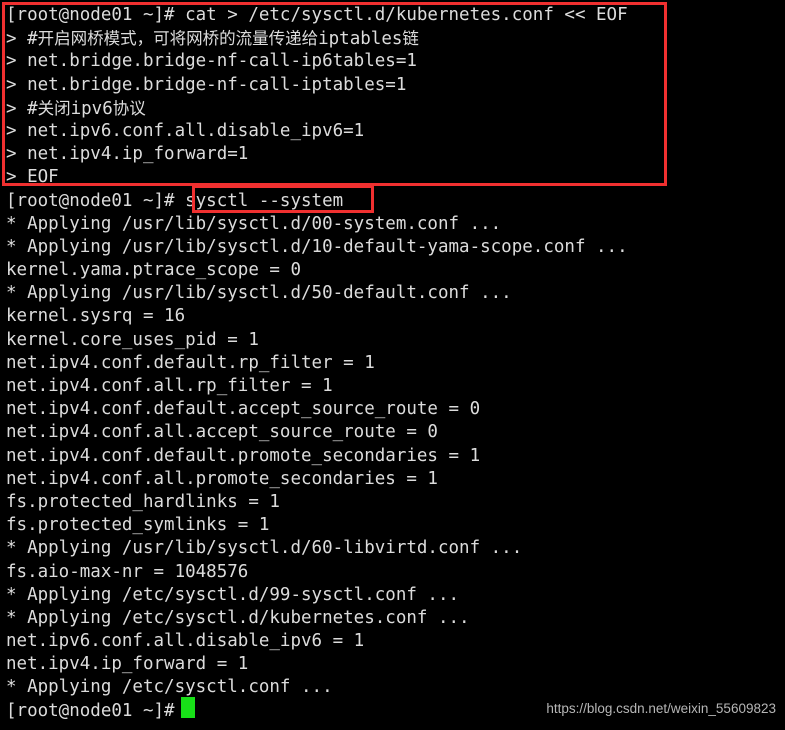 The image size is (785, 730). Describe the element at coordinates (175, 200) in the screenshot. I see `terminal-line: [root@node01 ~]# sysctl --system` at that location.